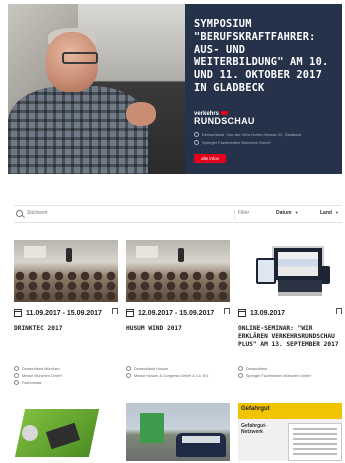 The image size is (345, 463). What do you see at coordinates (266, 271) in the screenshot?
I see `tablet-device` at bounding box center [266, 271].